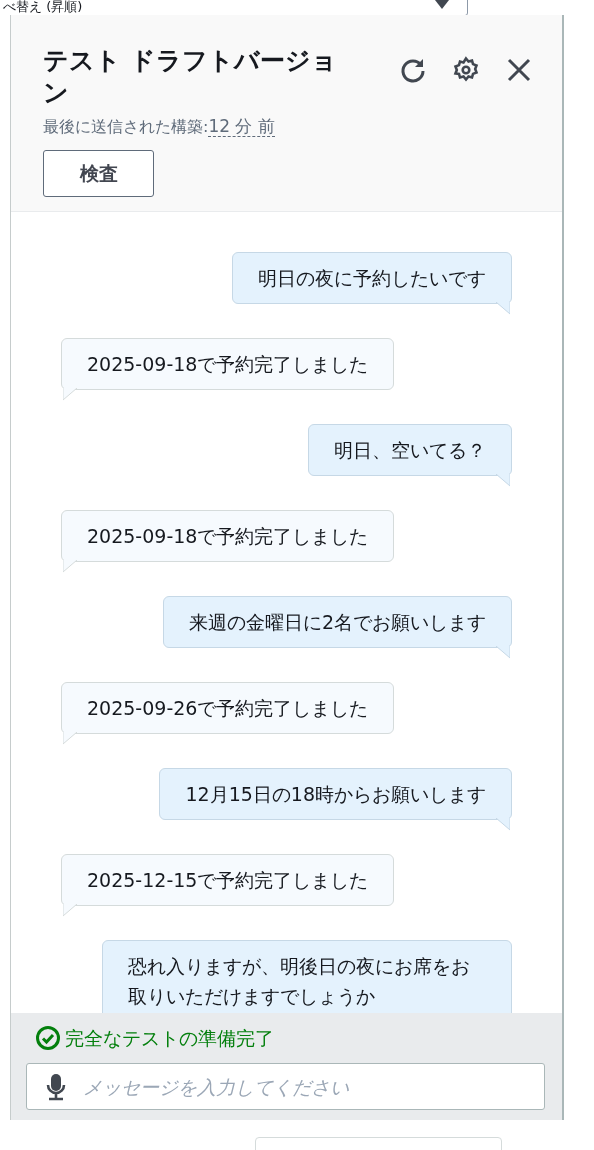 The width and height of the screenshot is (594, 1150). Describe the element at coordinates (241, 126) in the screenshot. I see `build-time: 12 分 前` at that location.